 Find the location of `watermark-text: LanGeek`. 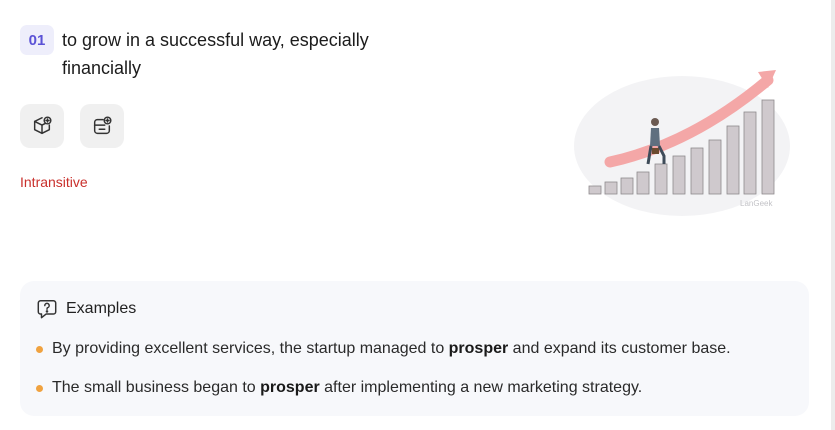

watermark-text: LanGeek is located at coordinates (756, 203).